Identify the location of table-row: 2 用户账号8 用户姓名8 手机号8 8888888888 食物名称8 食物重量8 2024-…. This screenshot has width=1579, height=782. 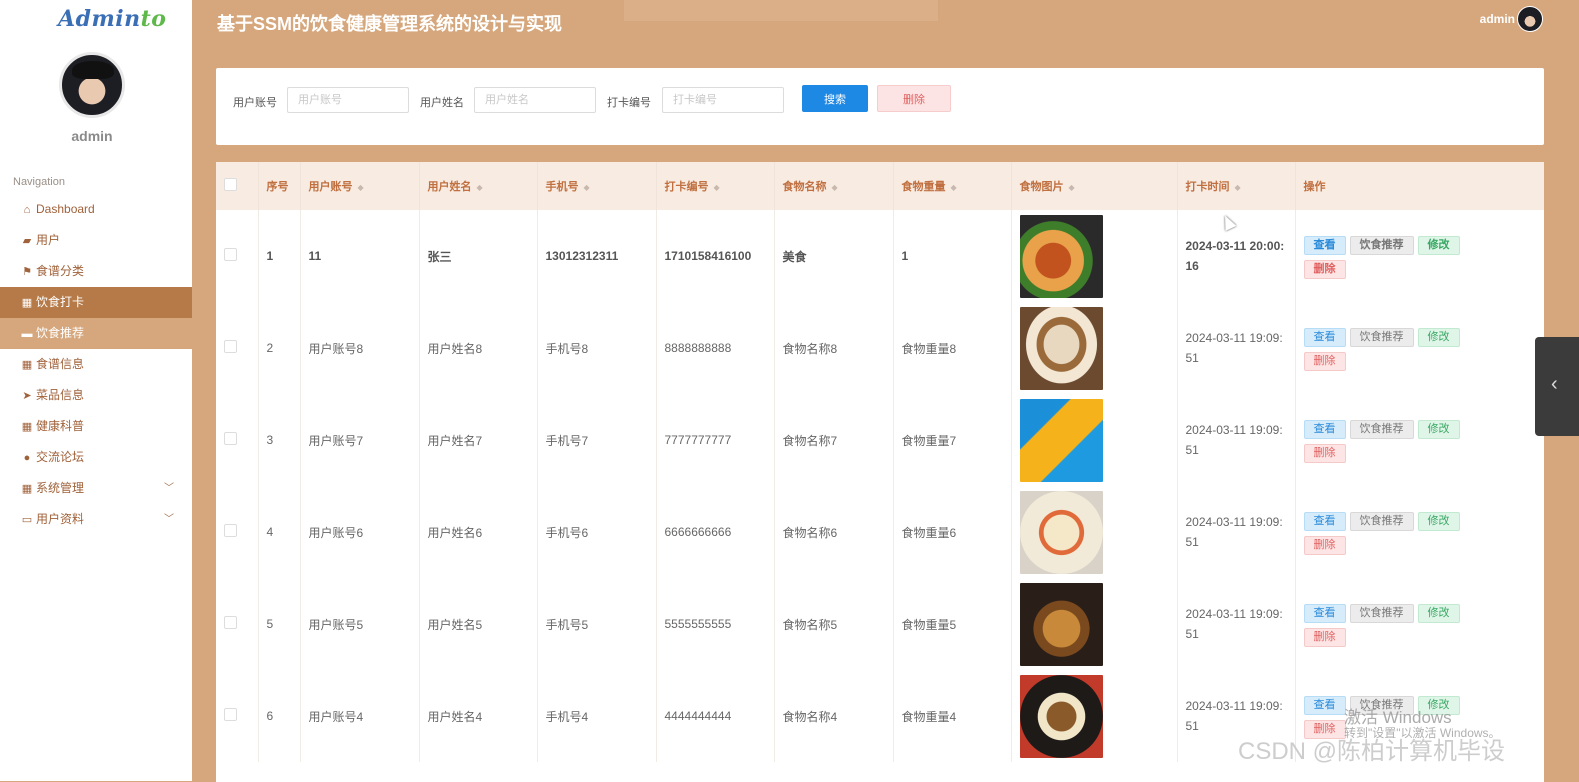
(880, 348).